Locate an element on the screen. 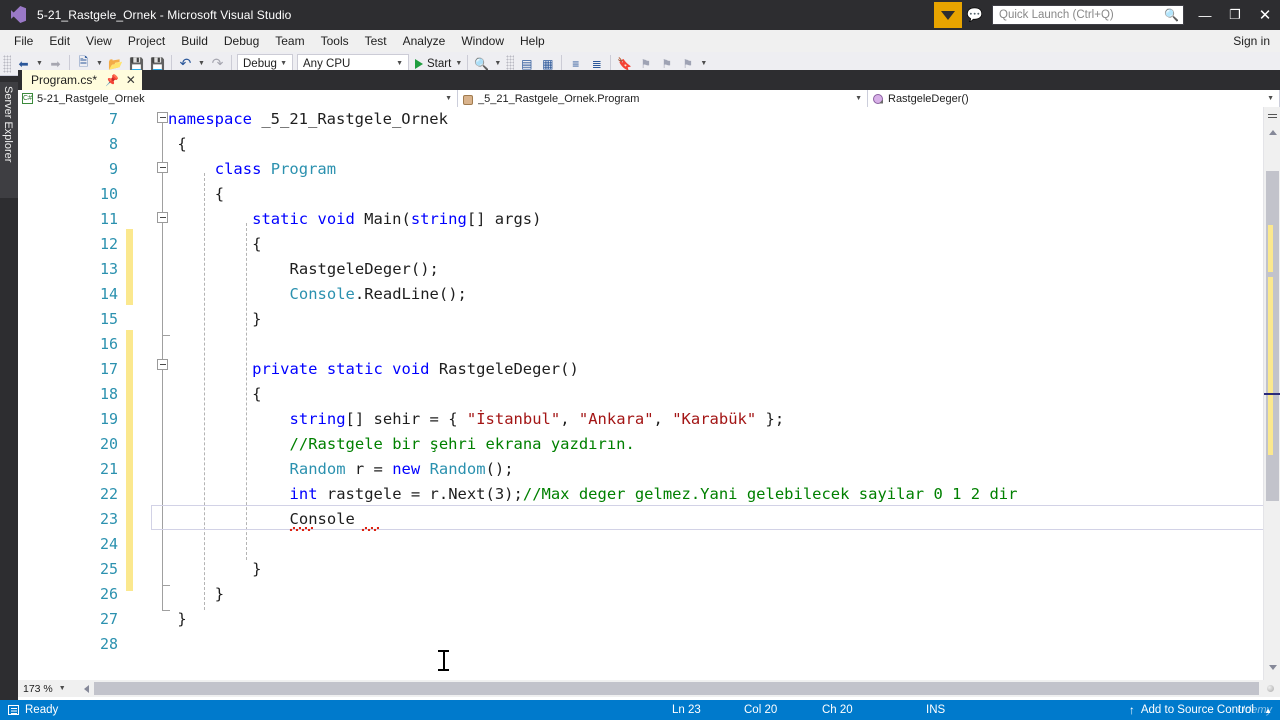 This screenshot has width=1280, height=720. scroll-left-icon is located at coordinates (86, 688).